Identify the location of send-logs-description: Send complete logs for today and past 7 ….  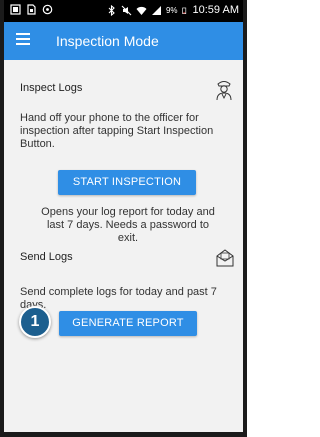
(118, 298).